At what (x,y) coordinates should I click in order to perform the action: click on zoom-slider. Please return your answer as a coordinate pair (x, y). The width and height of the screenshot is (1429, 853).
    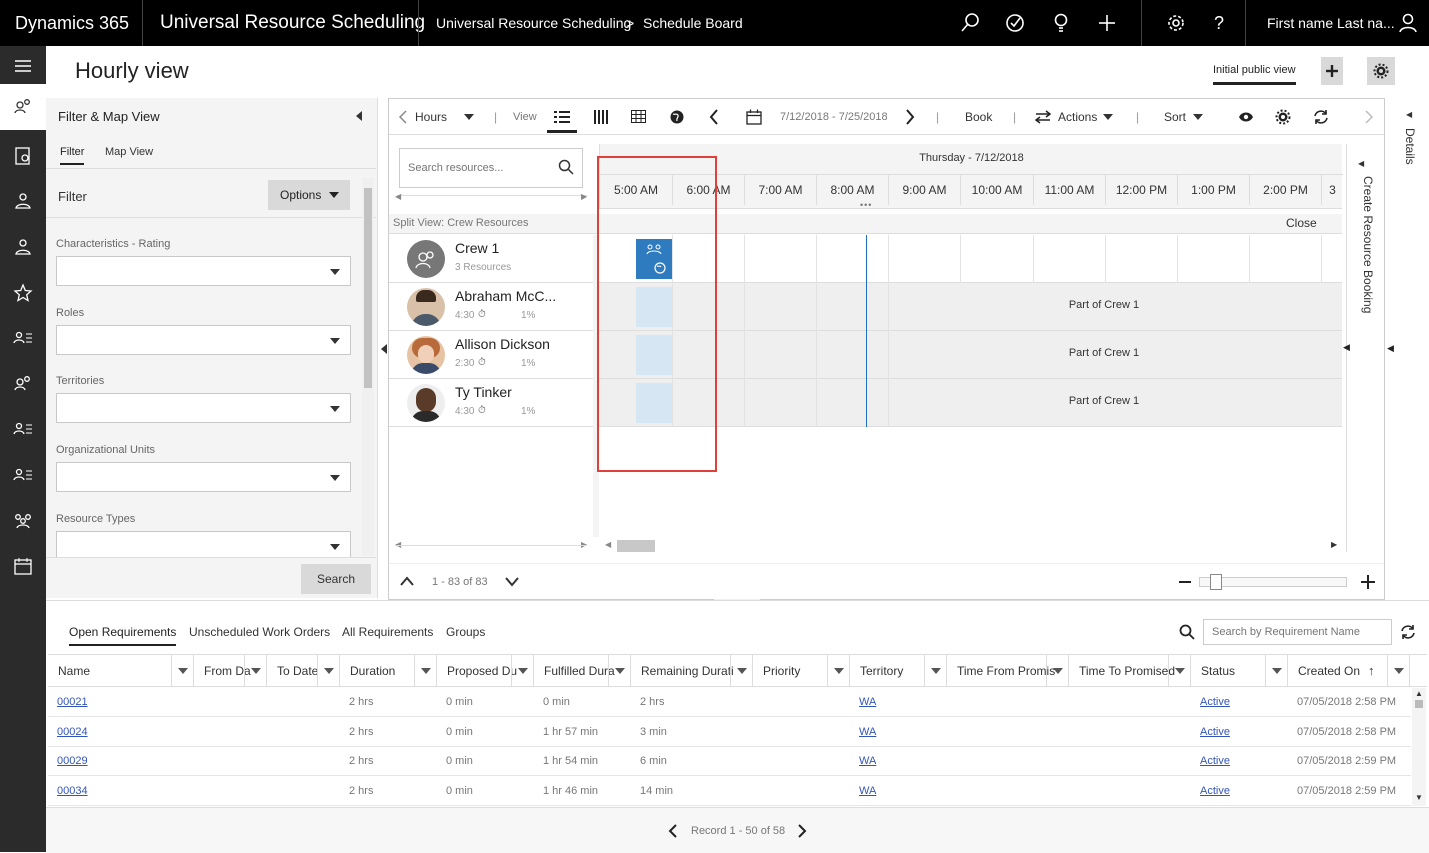
    Looking at the image, I should click on (1273, 582).